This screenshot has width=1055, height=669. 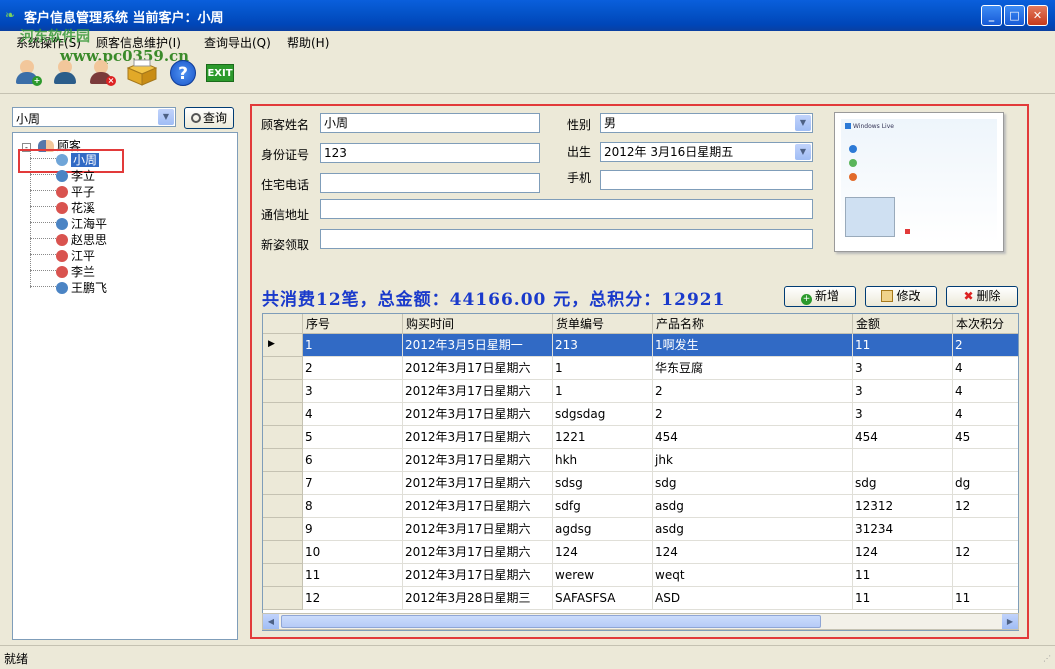 What do you see at coordinates (353, 324) in the screenshot?
I see `column-header: 序号` at bounding box center [353, 324].